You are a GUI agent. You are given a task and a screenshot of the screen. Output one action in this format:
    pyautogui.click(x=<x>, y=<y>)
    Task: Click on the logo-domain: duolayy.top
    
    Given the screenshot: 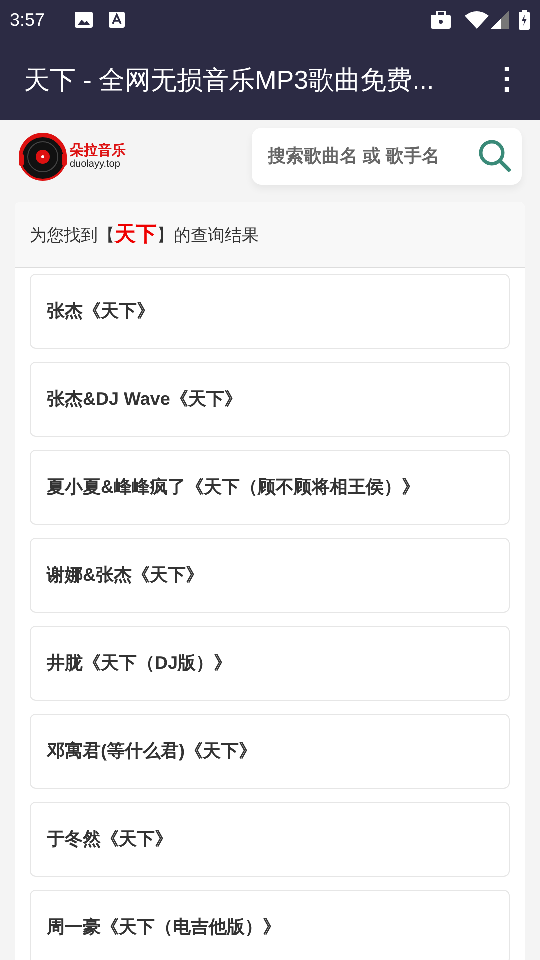 What is the action you would take?
    pyautogui.click(x=96, y=164)
    